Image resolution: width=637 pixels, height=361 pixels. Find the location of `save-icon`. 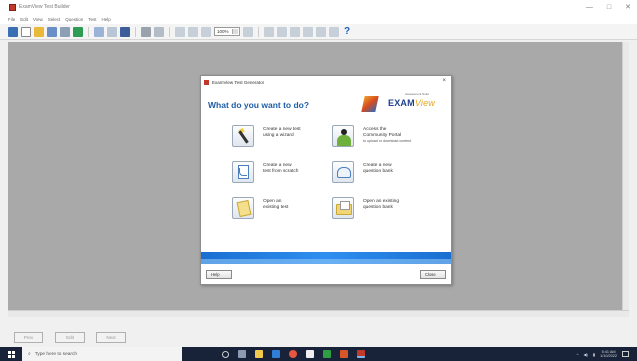

save-icon is located at coordinates (52, 31).